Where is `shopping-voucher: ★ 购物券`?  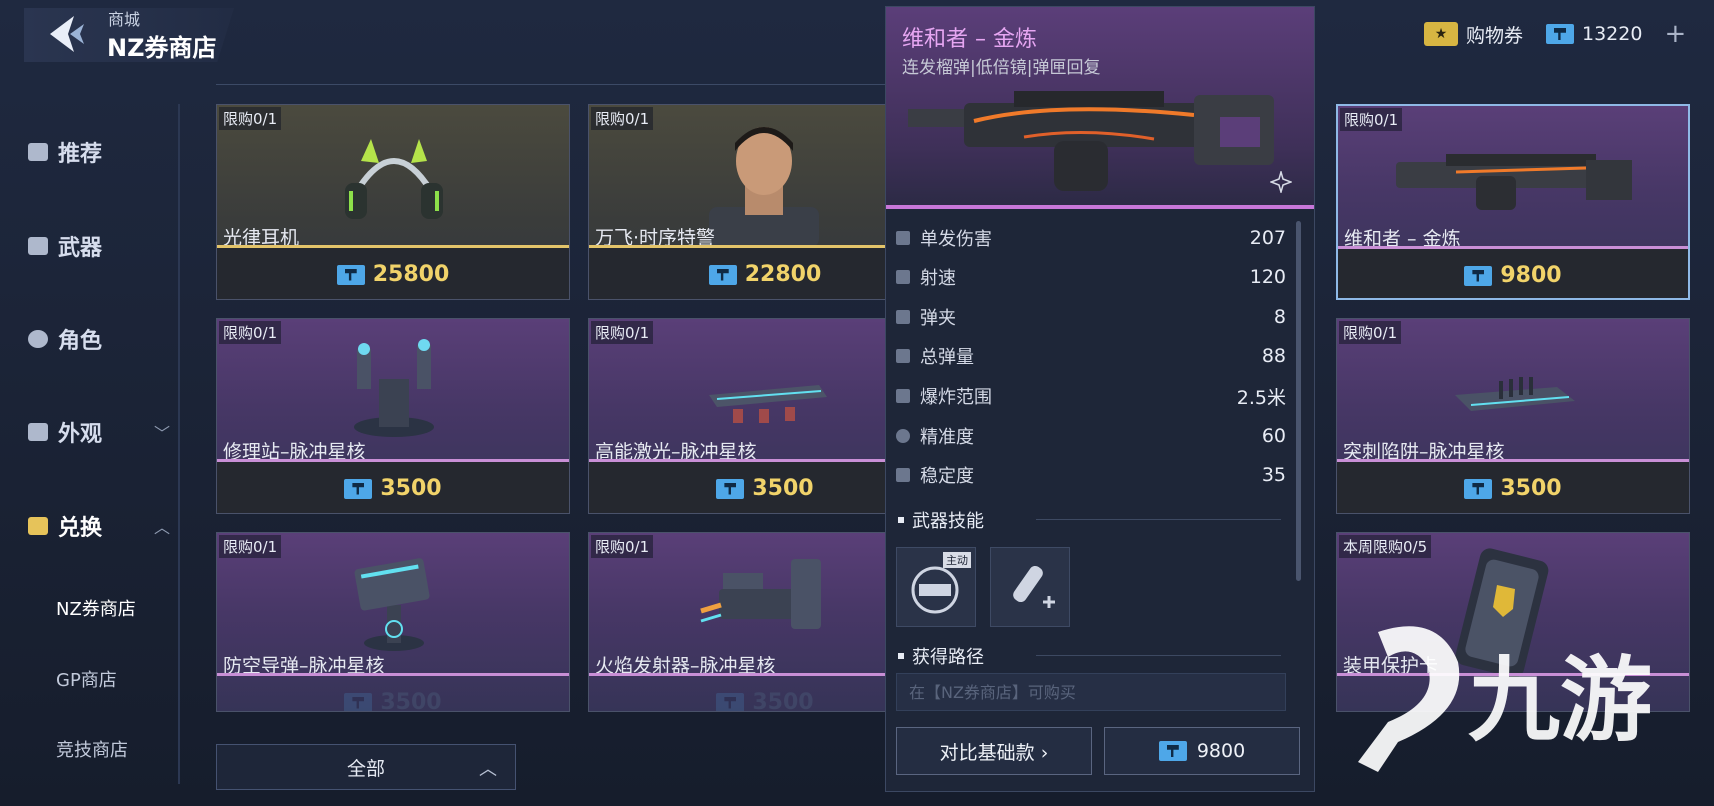
shopping-voucher: ★ 购物券 is located at coordinates (1473, 34).